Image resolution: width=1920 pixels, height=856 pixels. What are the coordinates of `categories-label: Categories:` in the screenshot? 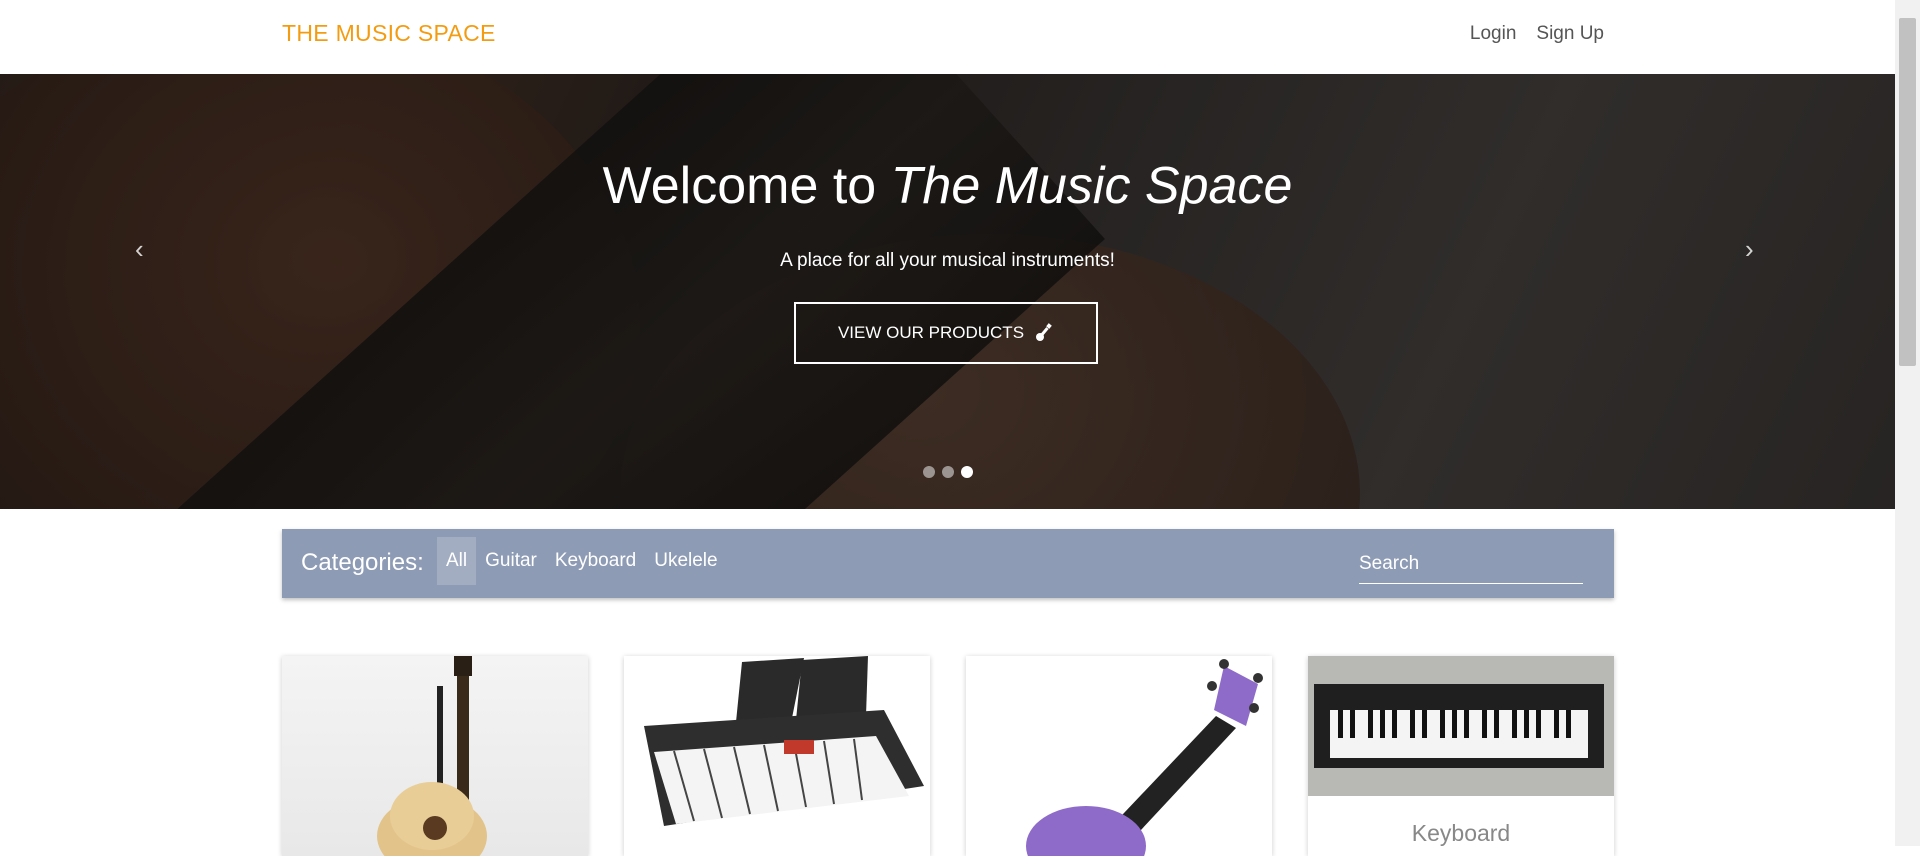 It's located at (362, 562).